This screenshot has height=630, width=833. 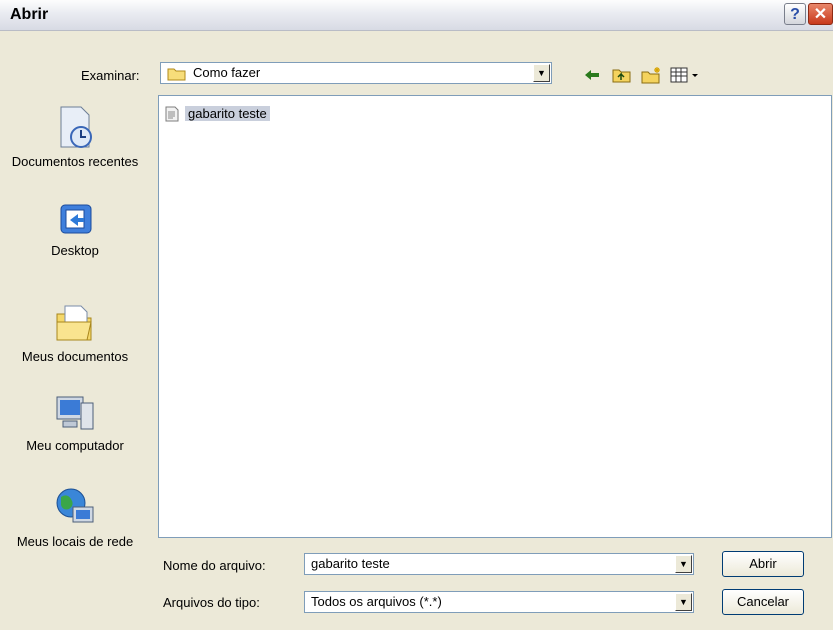 I want to click on my-computer-icon, so click(x=75, y=413).